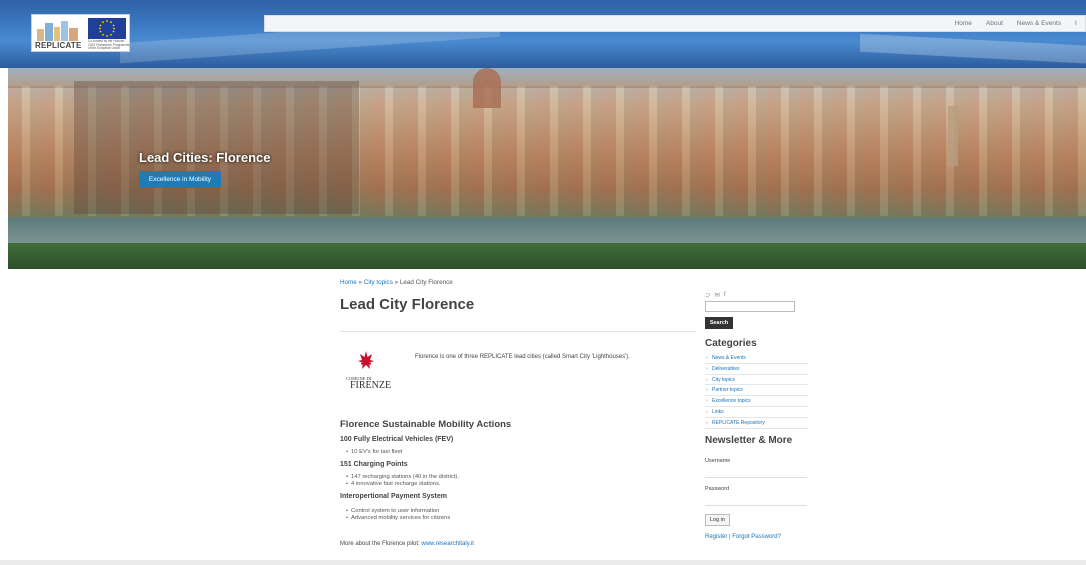  Describe the element at coordinates (749, 440) in the screenshot. I see `newsletter-title: Newsletter & More` at that location.